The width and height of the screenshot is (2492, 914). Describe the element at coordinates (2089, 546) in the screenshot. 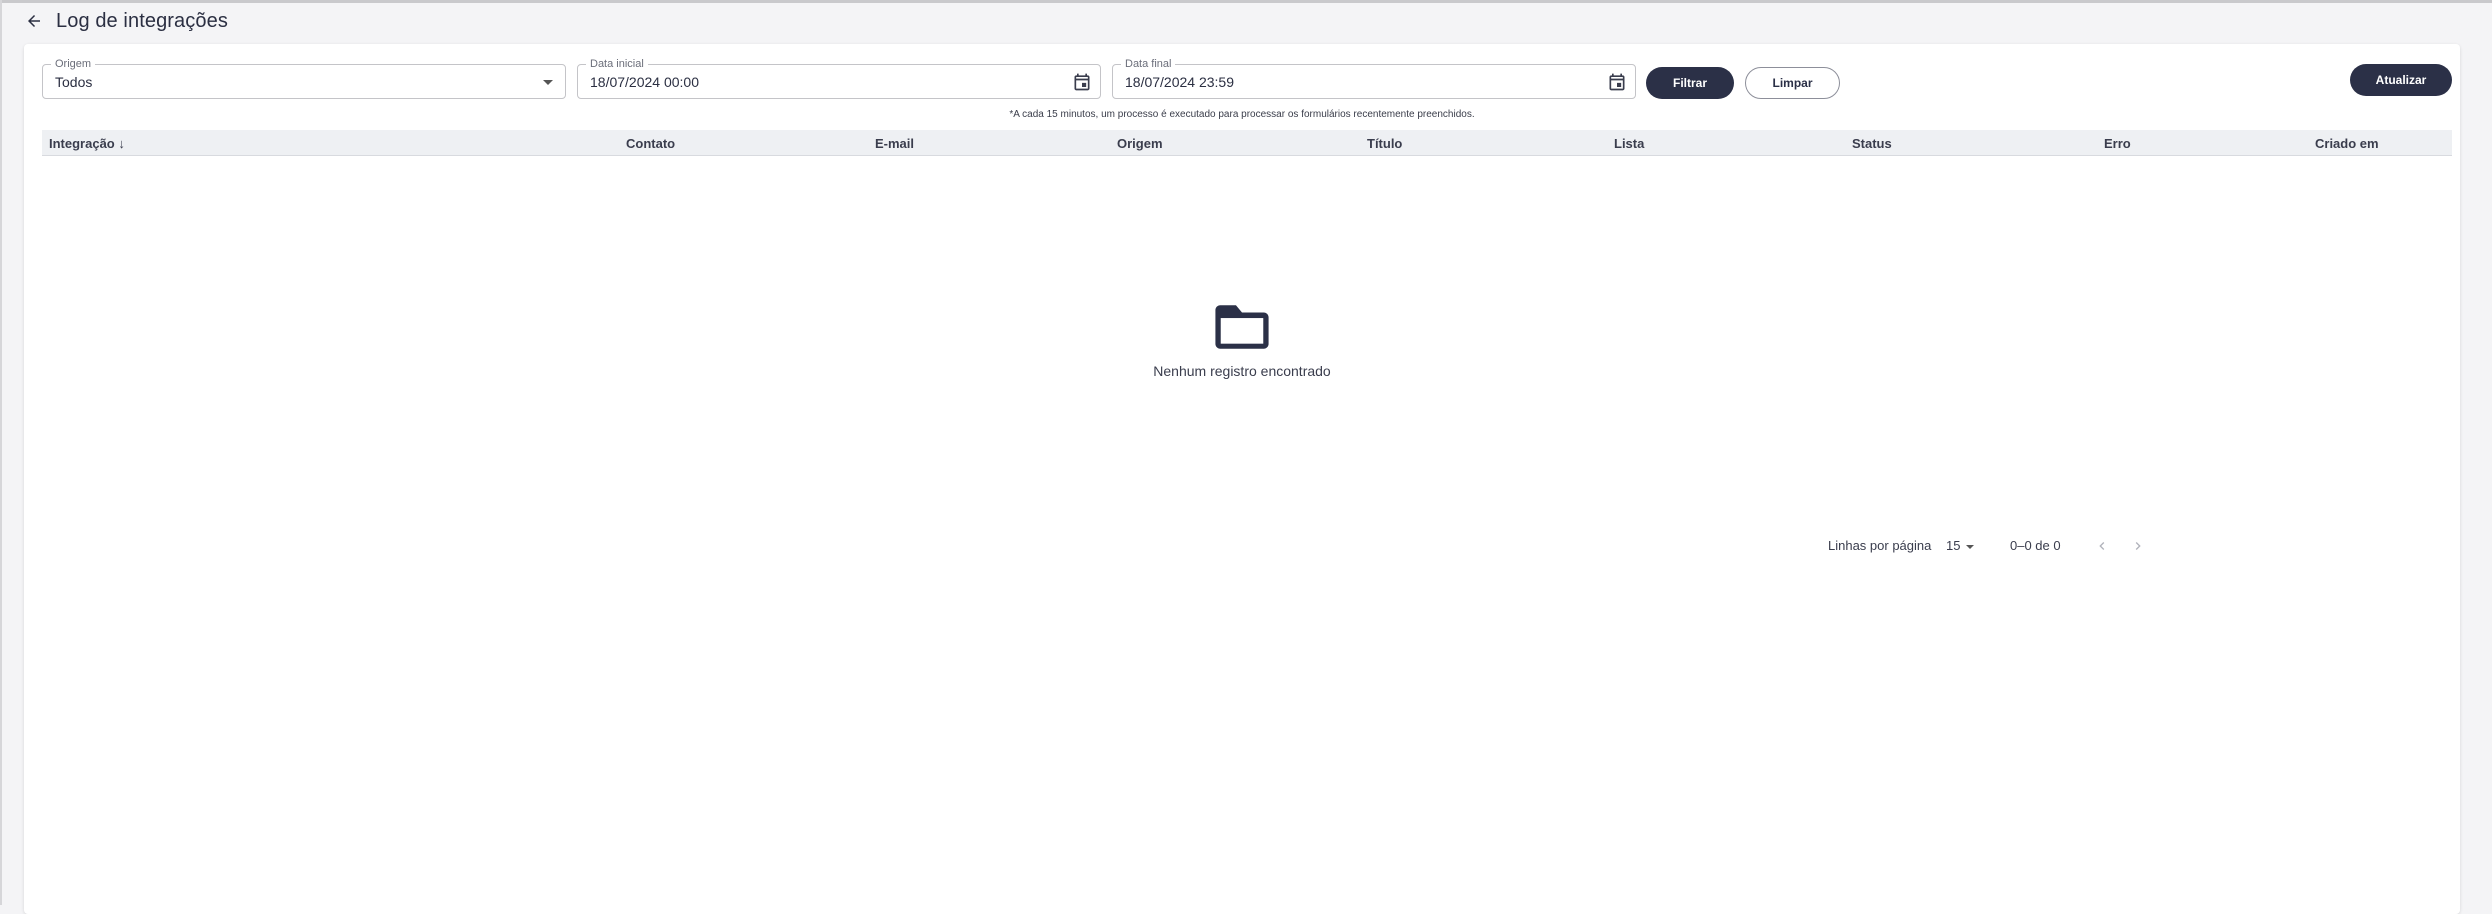

I see `pagination: Linhas por página 15 0–0 de 0` at that location.